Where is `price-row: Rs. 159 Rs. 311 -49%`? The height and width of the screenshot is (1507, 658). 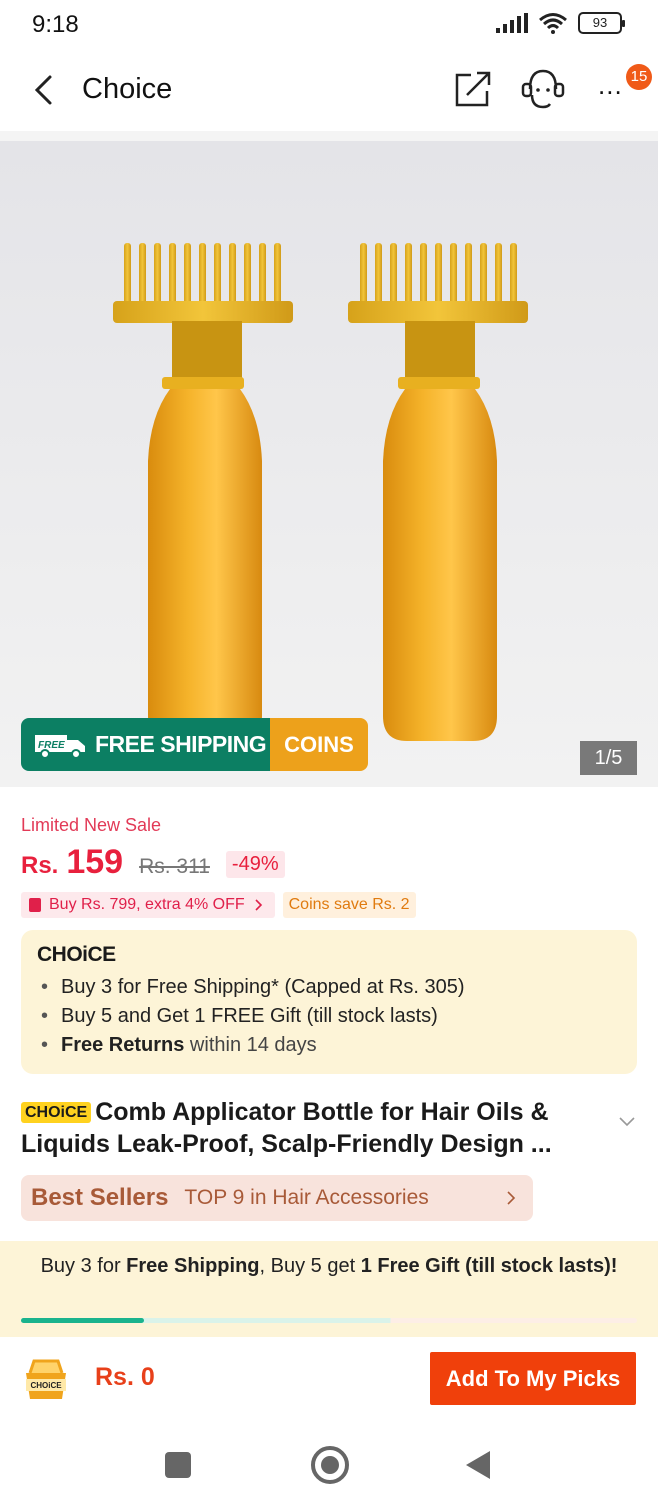 price-row: Rs. 159 Rs. 311 -49% is located at coordinates (153, 862).